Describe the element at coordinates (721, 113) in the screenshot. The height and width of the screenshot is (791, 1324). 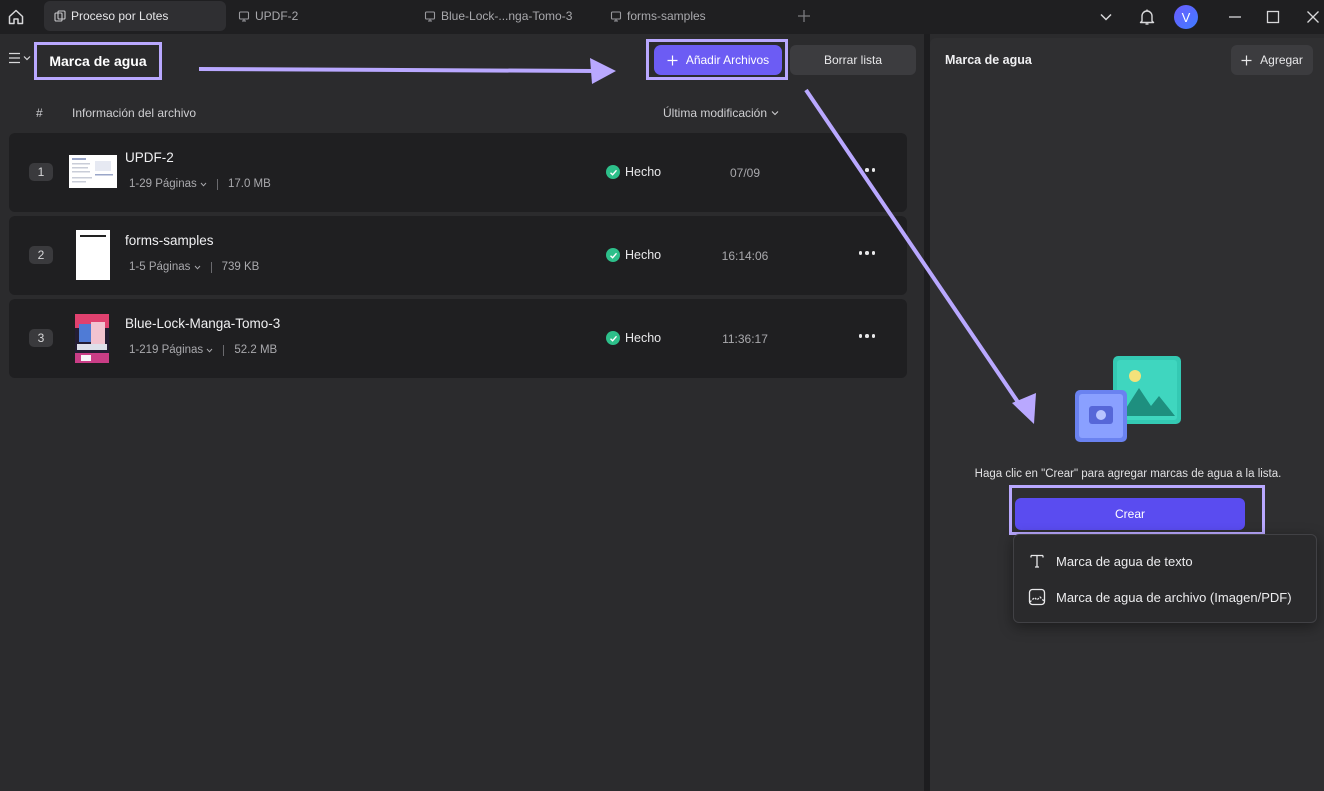
I see `column-header-modified: Última modificación` at that location.